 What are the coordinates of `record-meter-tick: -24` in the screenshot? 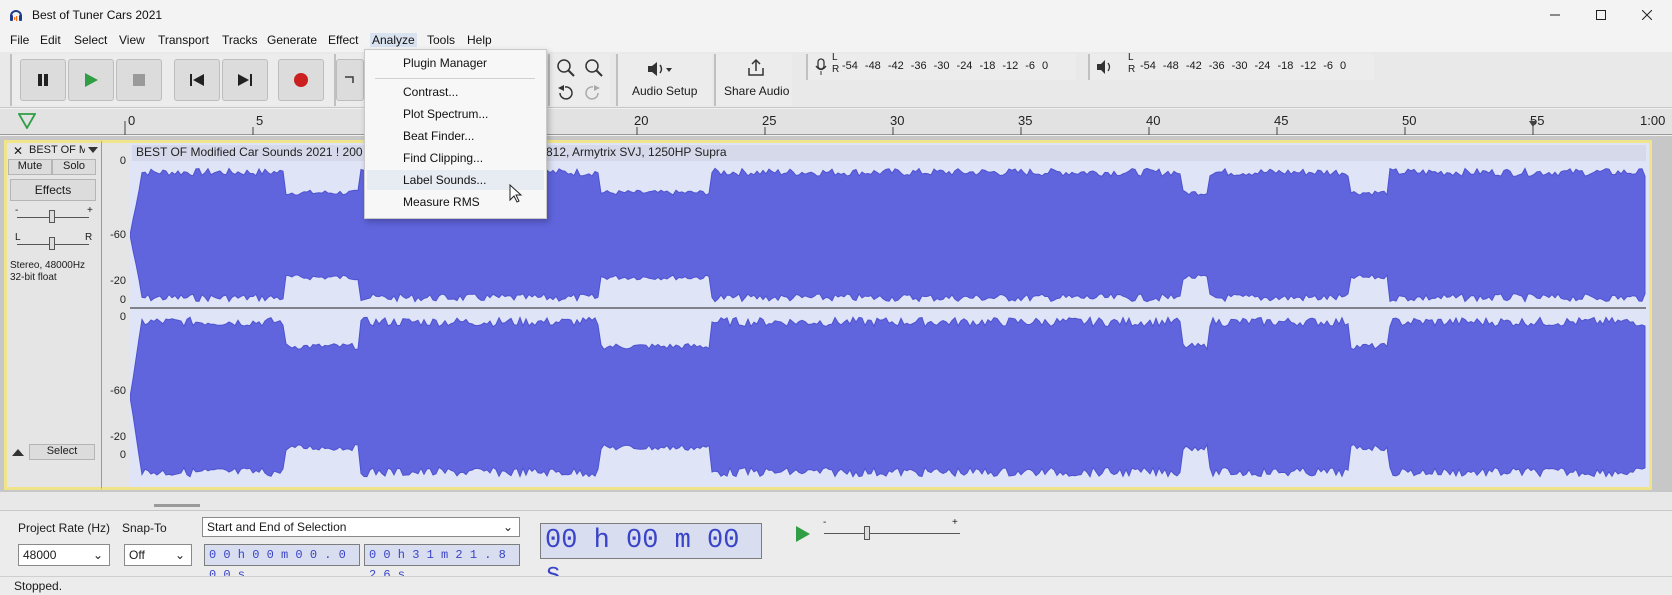 It's located at (964, 66).